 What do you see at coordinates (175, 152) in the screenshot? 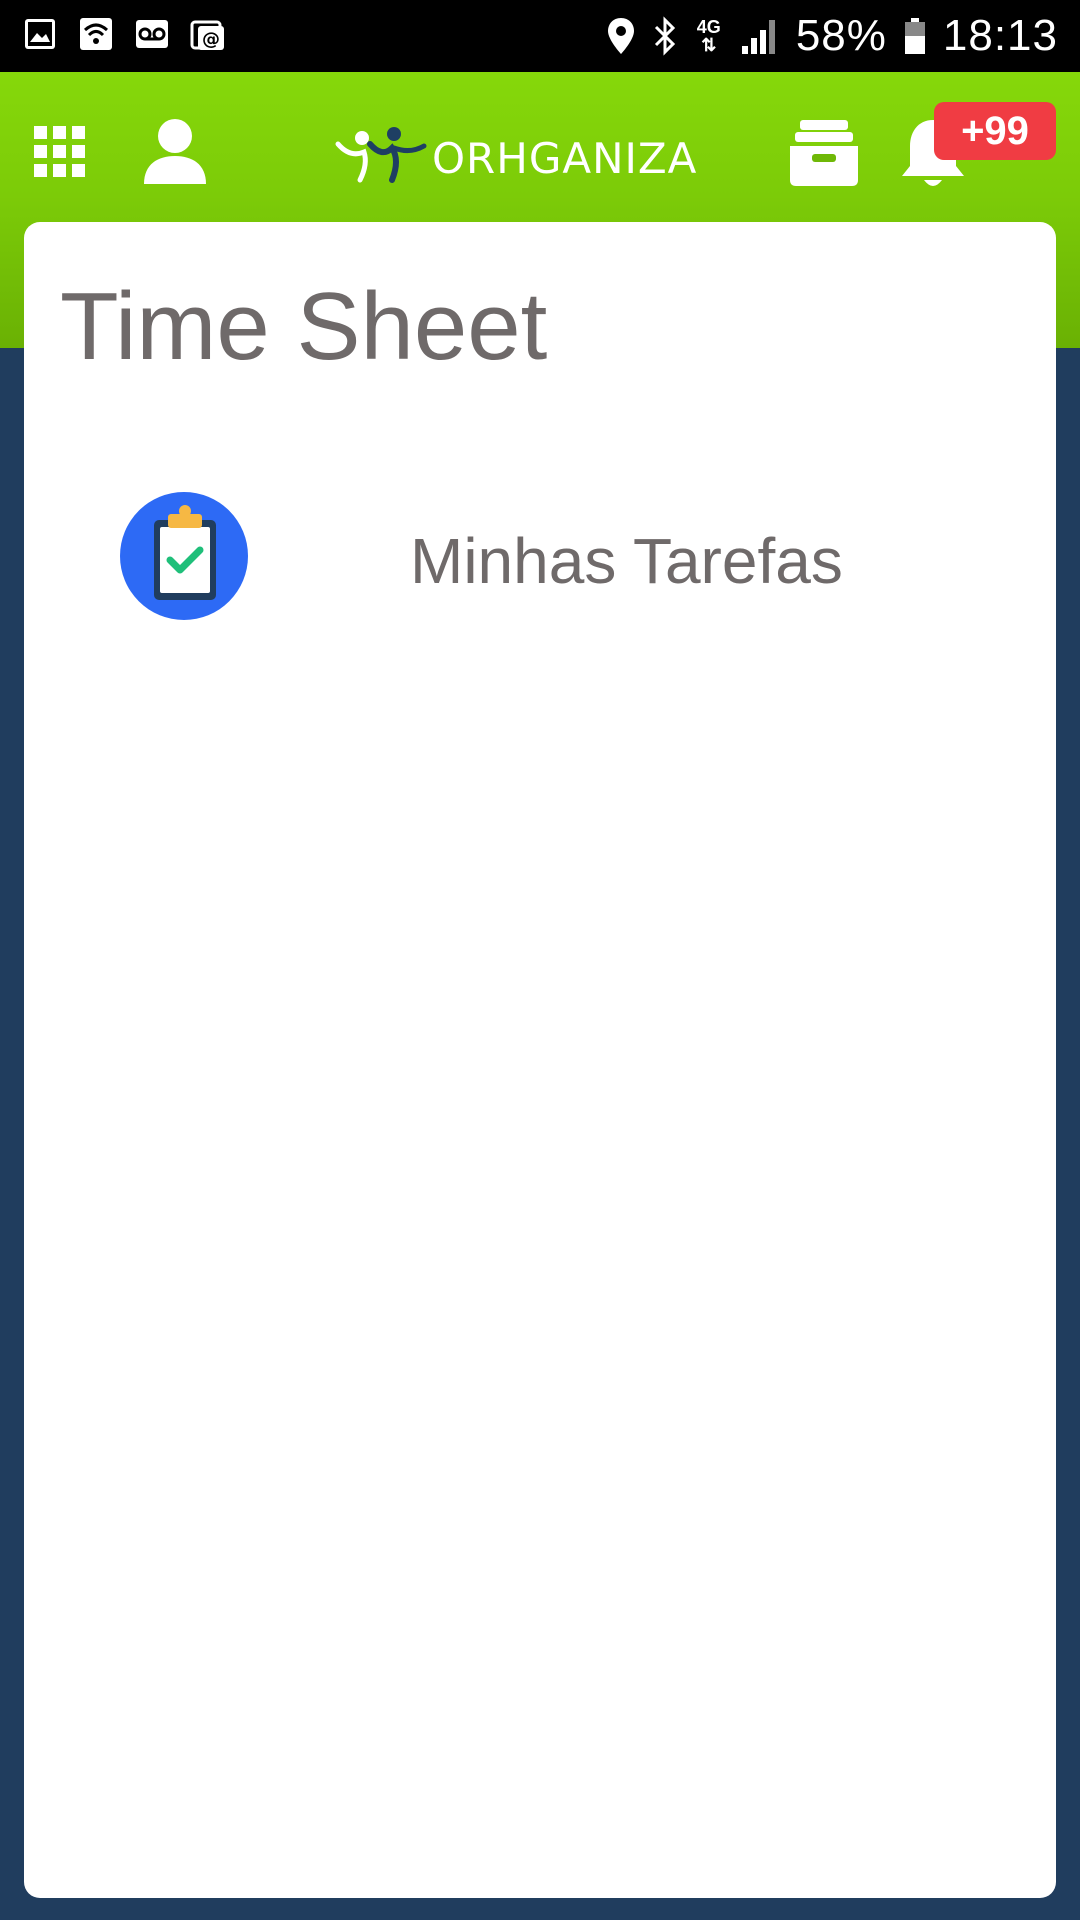
I see `user-profile-icon` at bounding box center [175, 152].